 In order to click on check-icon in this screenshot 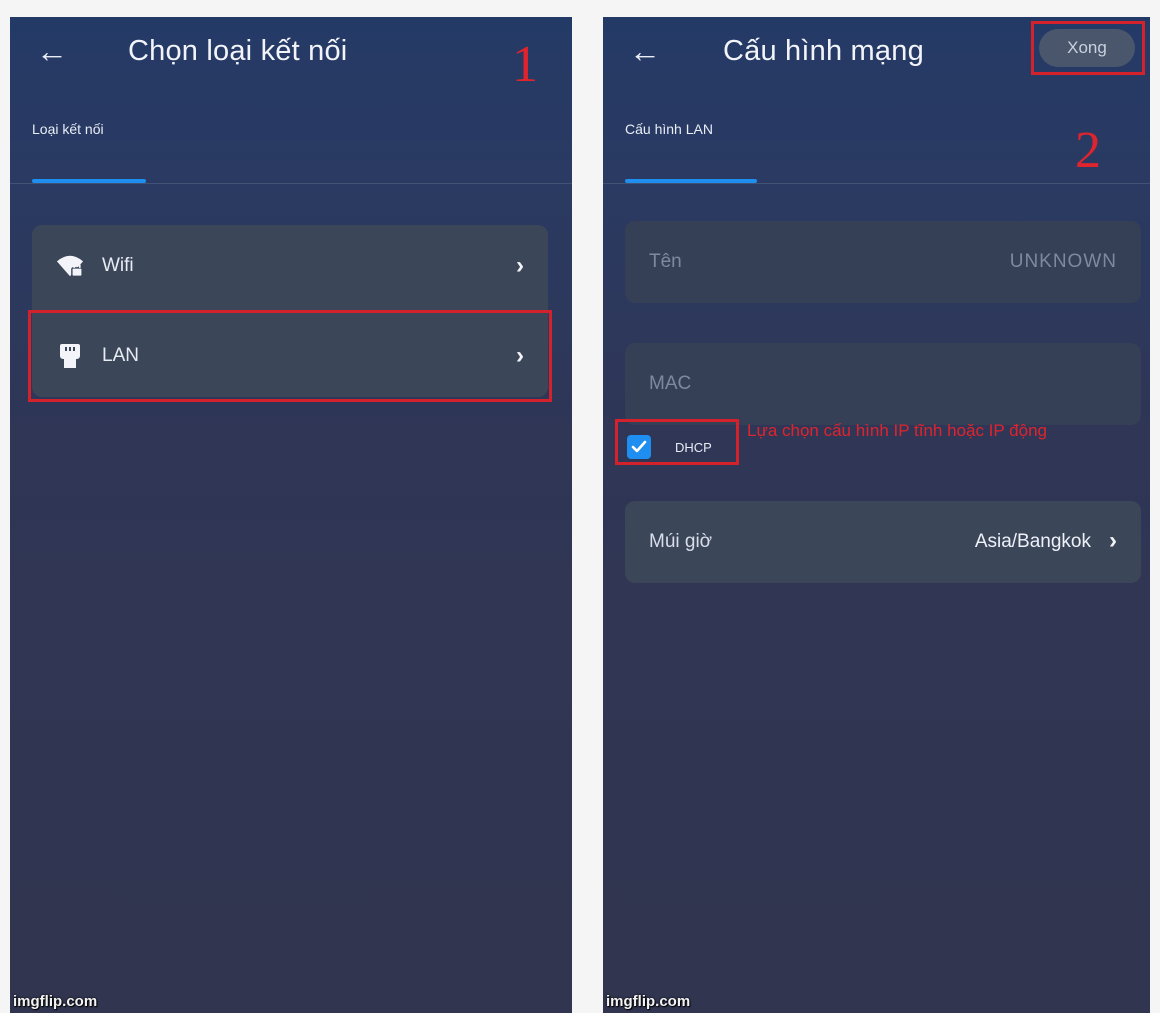, I will do `click(639, 446)`.